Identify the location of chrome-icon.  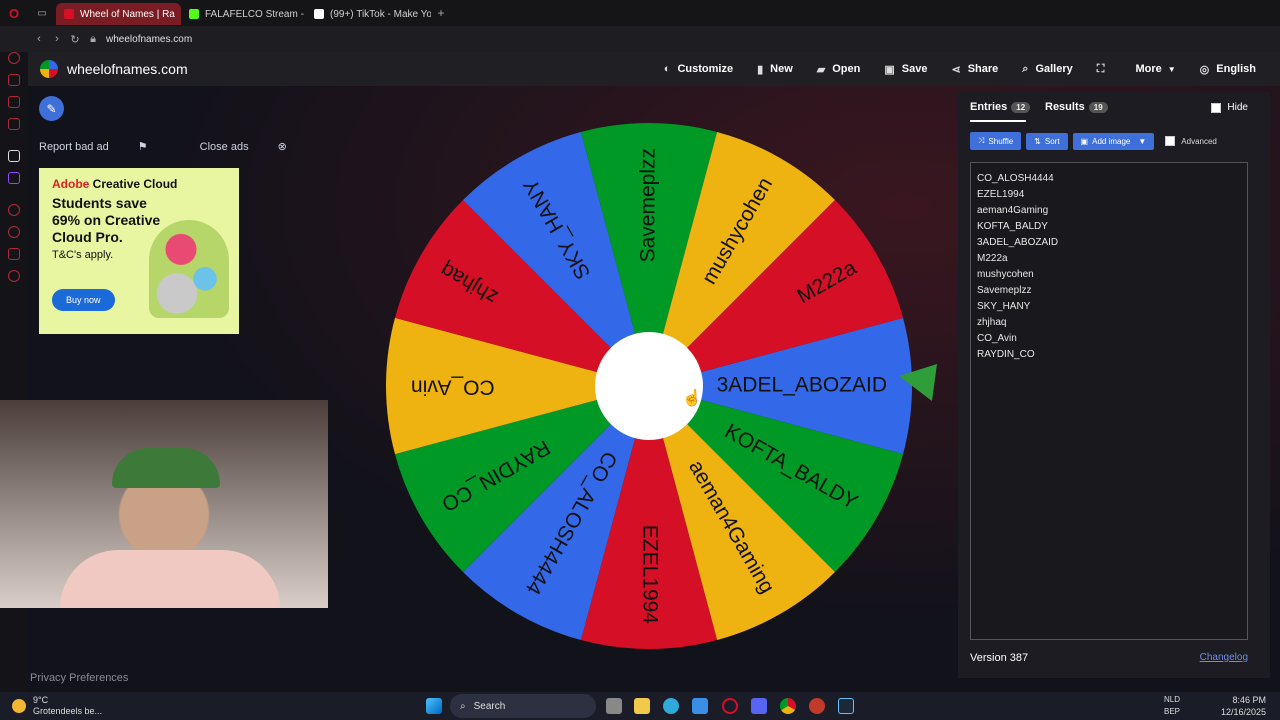
(788, 706).